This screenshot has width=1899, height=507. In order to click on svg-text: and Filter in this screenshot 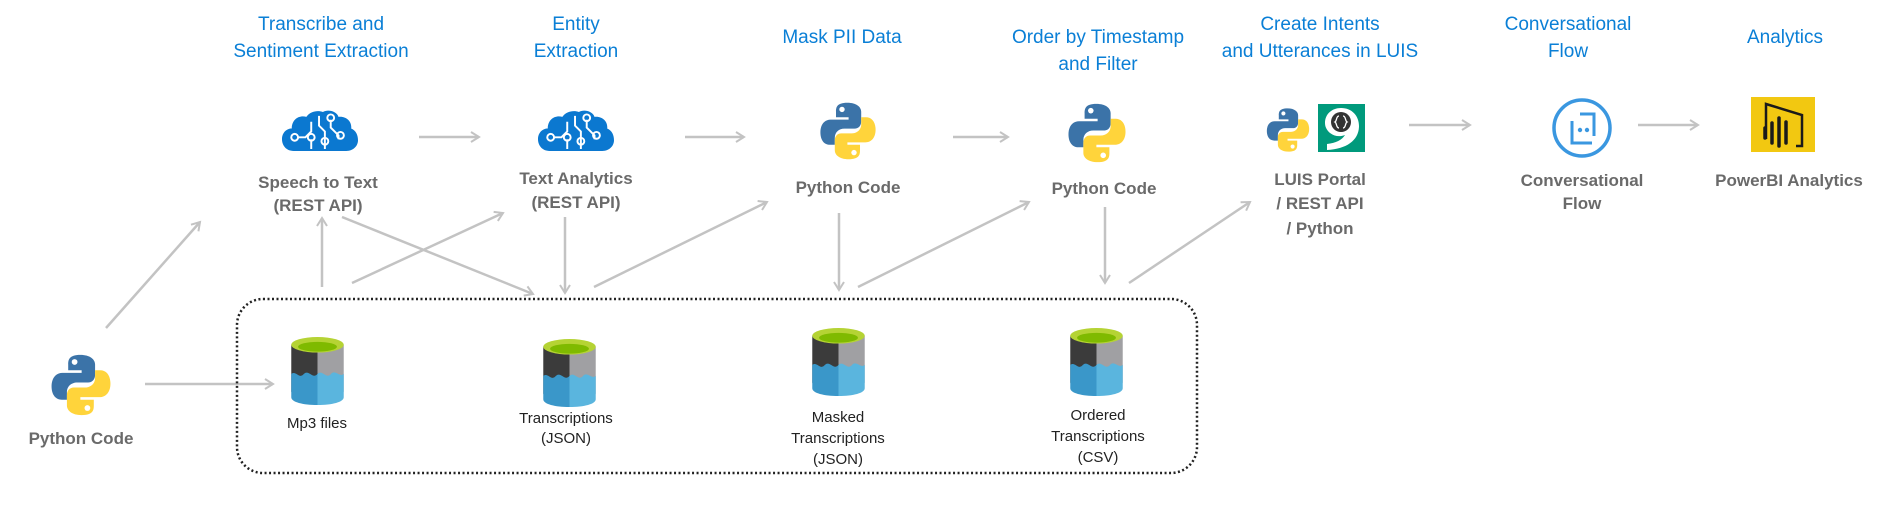, I will do `click(1098, 64)`.